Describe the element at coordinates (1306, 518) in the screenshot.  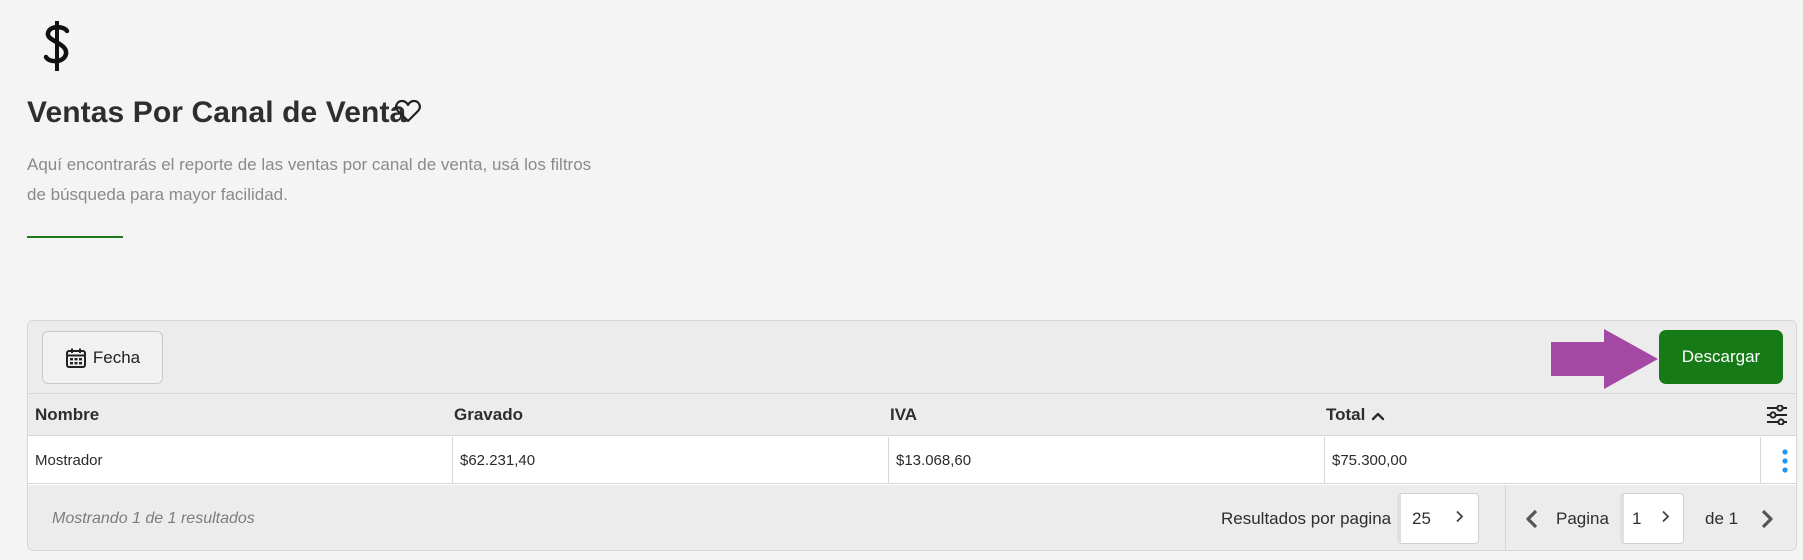
I see `results-per-page-label: Resultados por pagina` at that location.